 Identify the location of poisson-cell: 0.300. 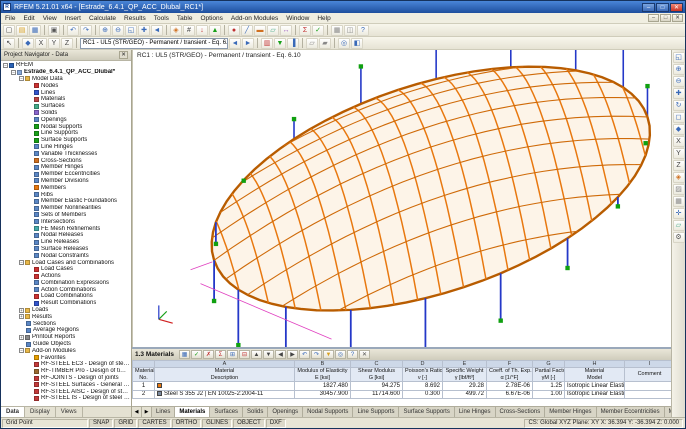
(422, 394).